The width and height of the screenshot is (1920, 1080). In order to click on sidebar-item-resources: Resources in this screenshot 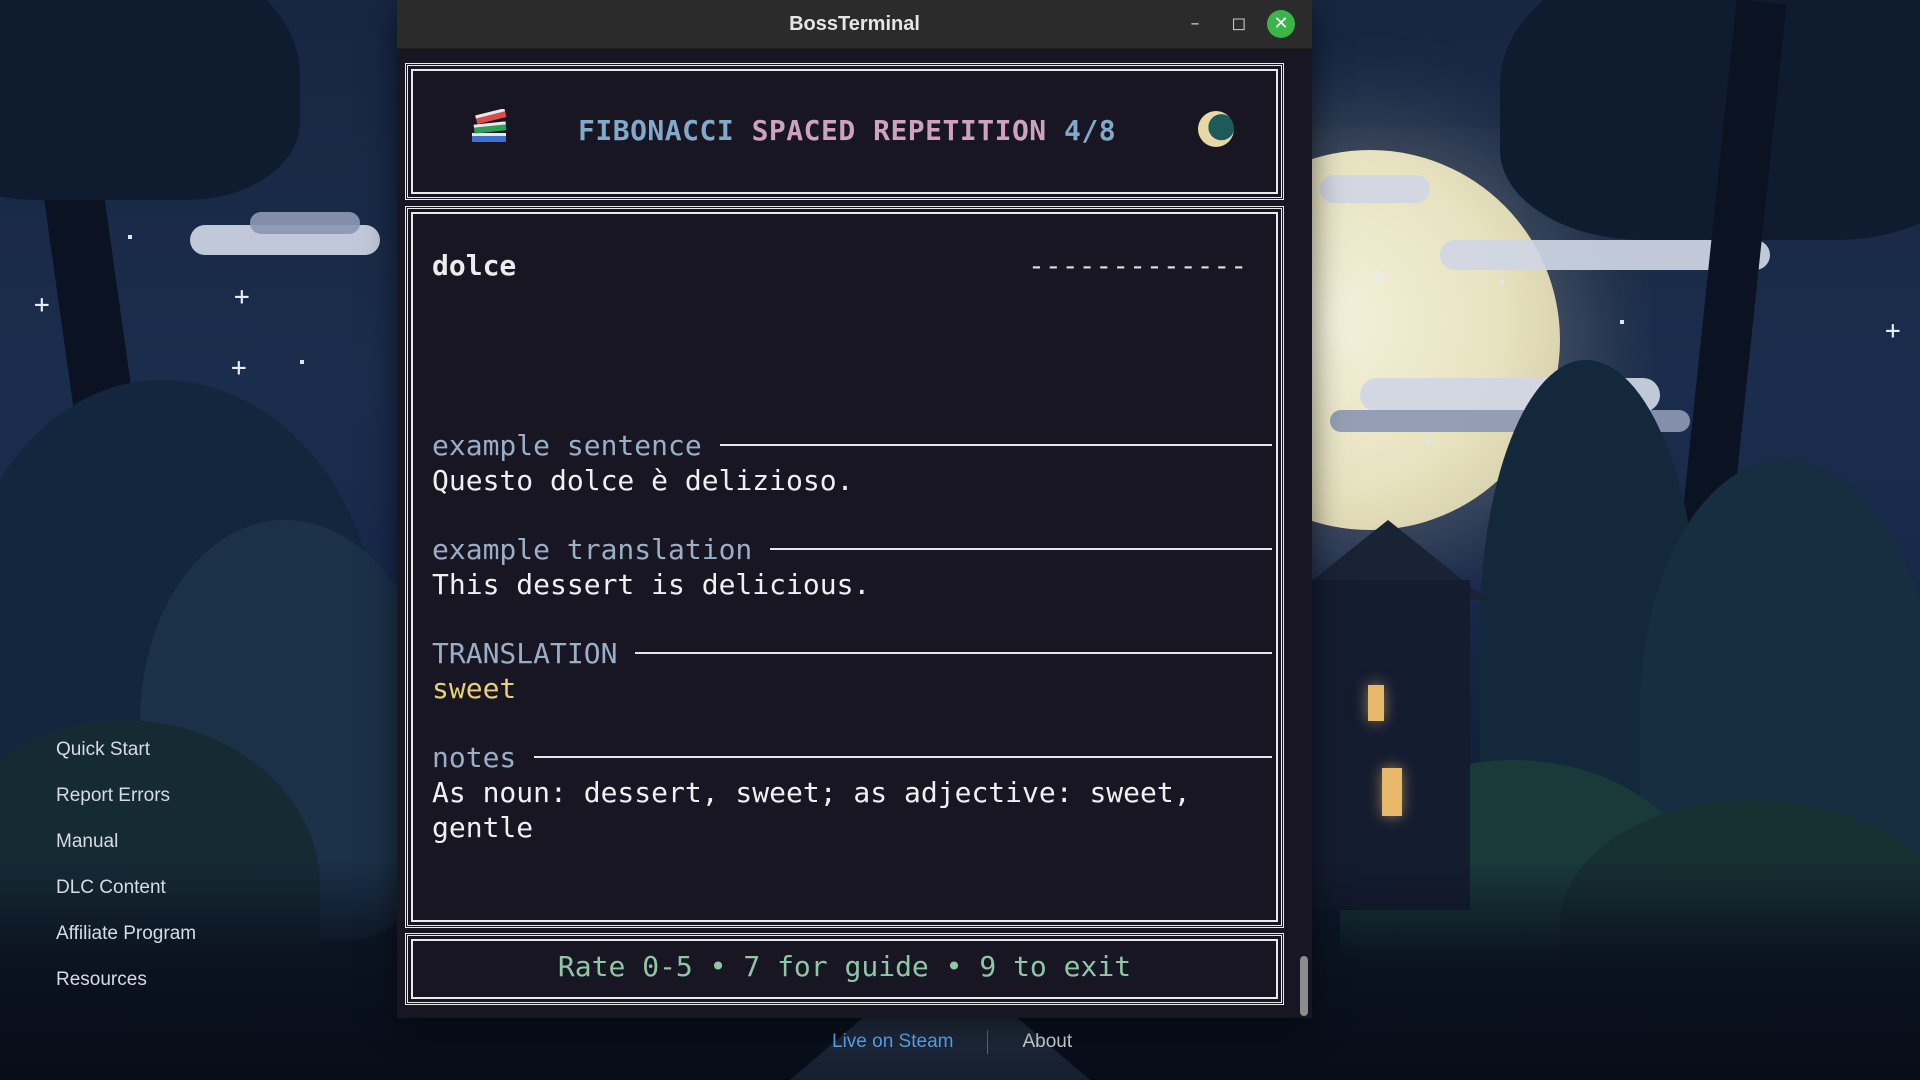, I will do `click(126, 988)`.